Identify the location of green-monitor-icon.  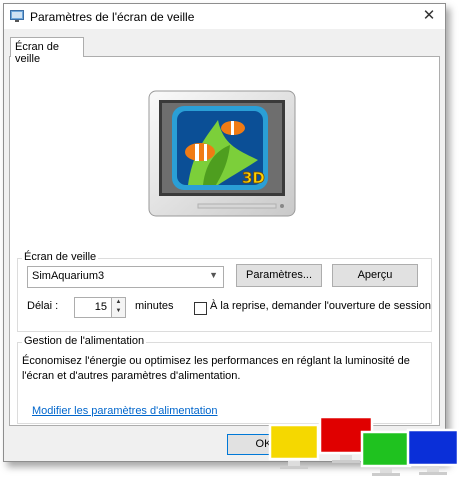
(386, 453).